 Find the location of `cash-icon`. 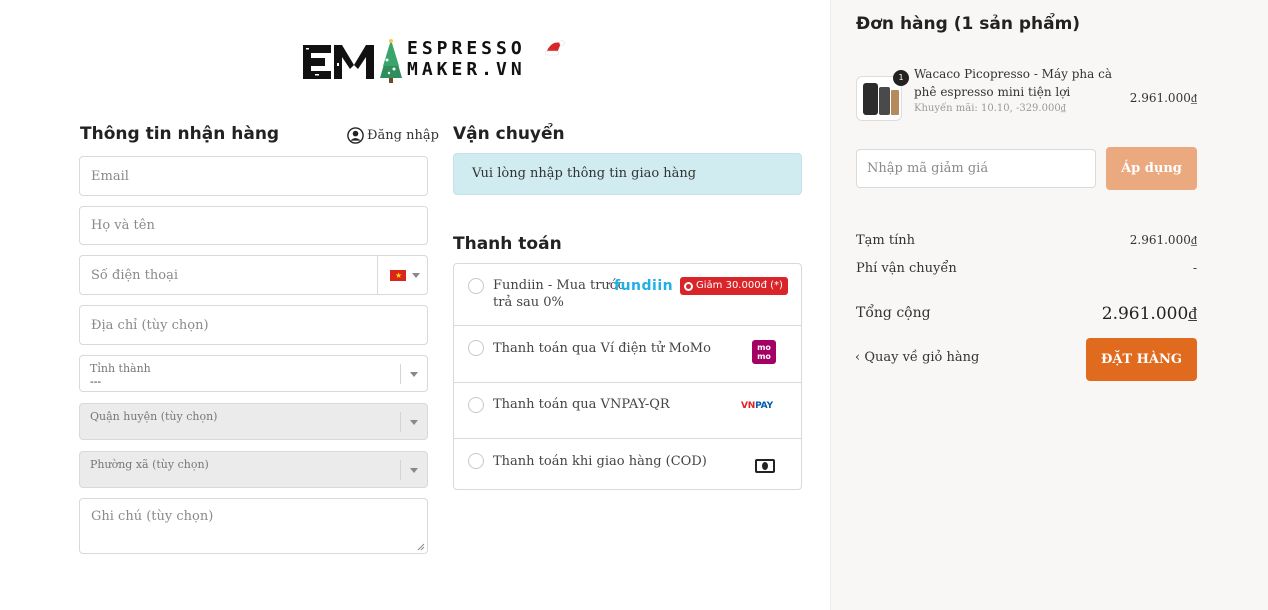

cash-icon is located at coordinates (765, 466).